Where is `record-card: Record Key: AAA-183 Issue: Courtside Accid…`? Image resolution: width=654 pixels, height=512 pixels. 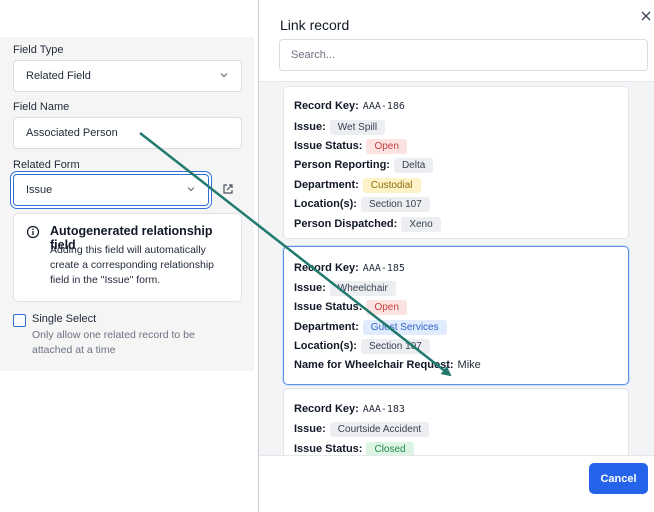 record-card: Record Key: AAA-183 Issue: Courtside Accid… is located at coordinates (456, 421).